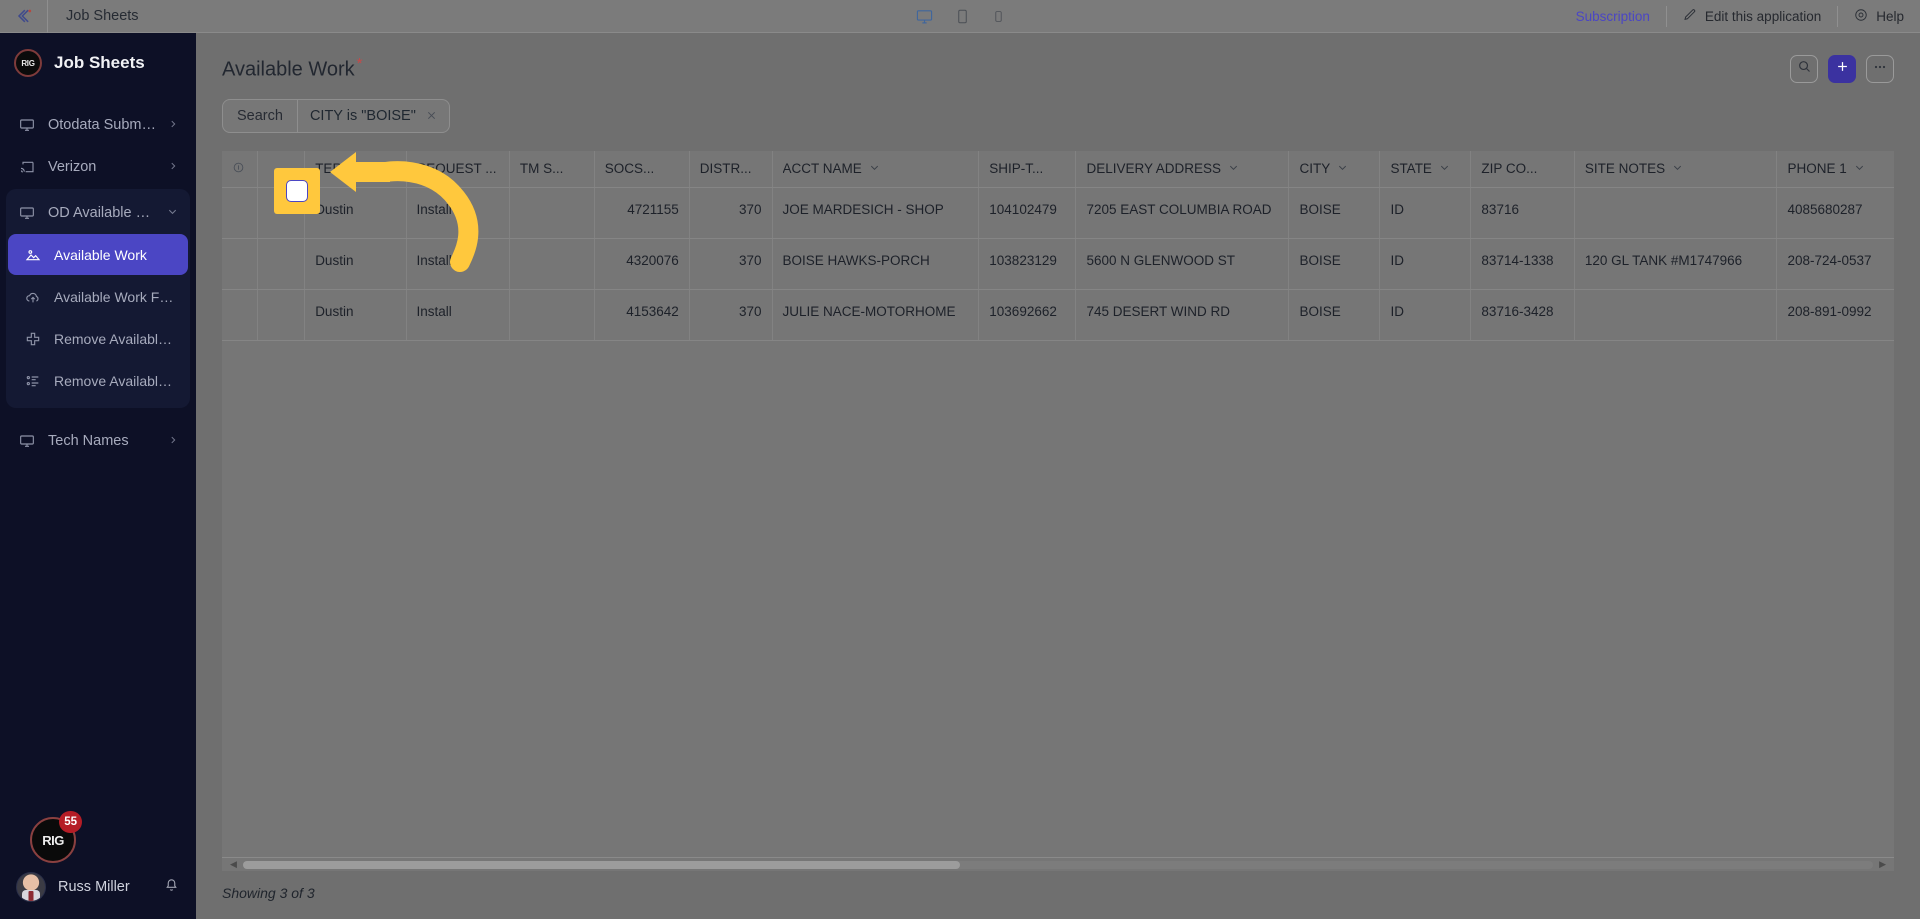 The width and height of the screenshot is (1920, 919). I want to click on plus-cross-icon, so click(33, 339).